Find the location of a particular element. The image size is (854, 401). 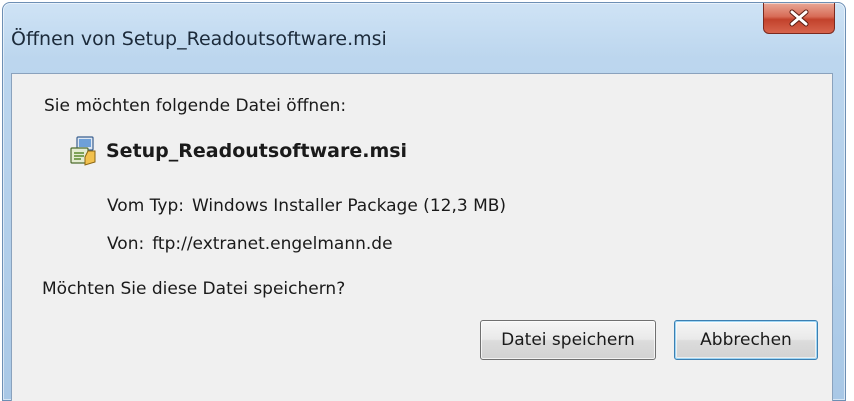

close-button is located at coordinates (799, 18).